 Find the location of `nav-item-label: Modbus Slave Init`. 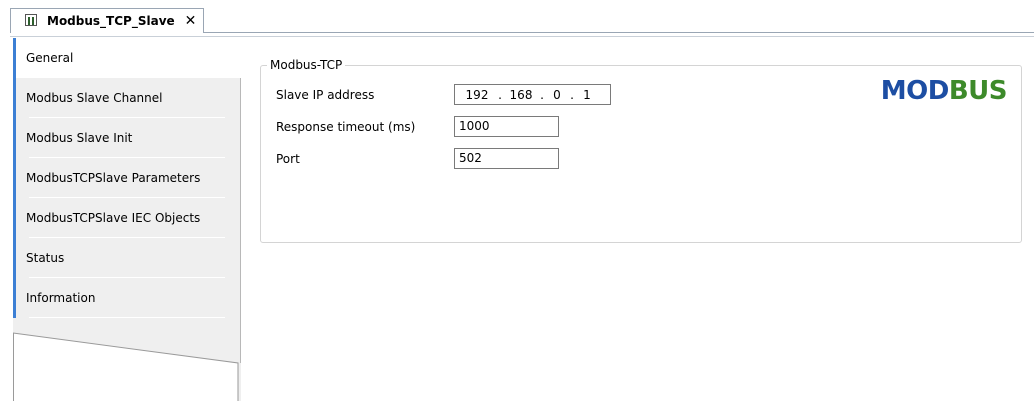

nav-item-label: Modbus Slave Init is located at coordinates (79, 138).